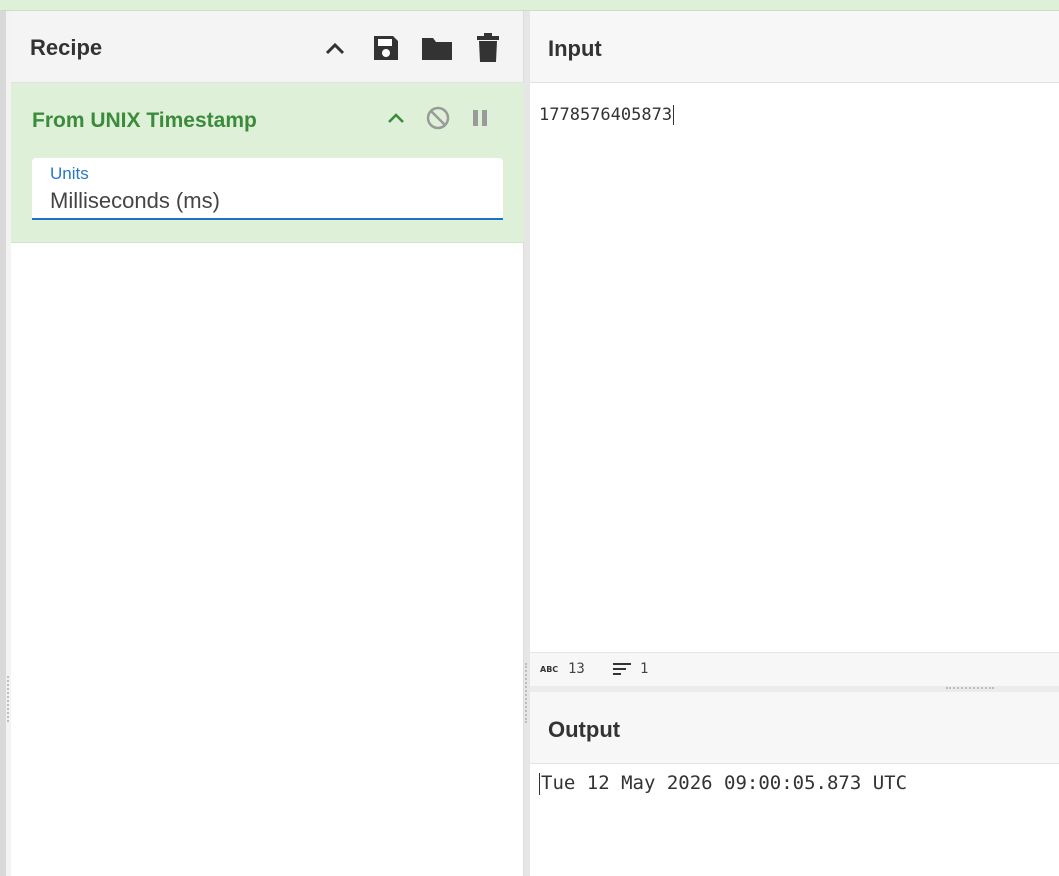  What do you see at coordinates (674, 115) in the screenshot?
I see `text-cursor` at bounding box center [674, 115].